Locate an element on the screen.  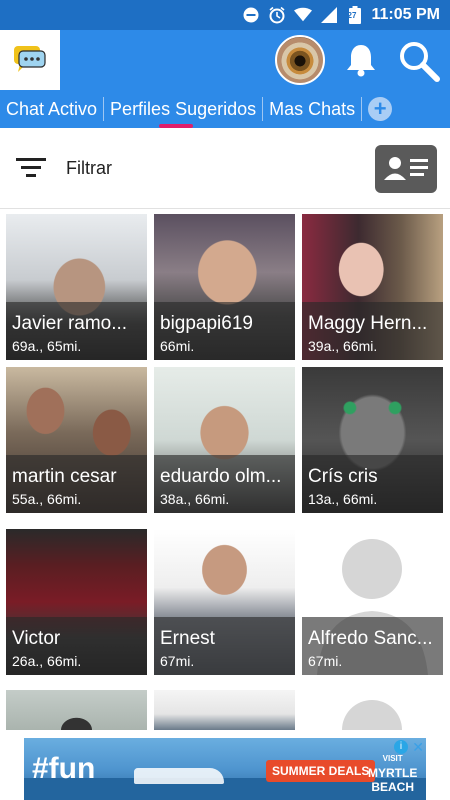
chat-bubbles-icon is located at coordinates (30, 59).